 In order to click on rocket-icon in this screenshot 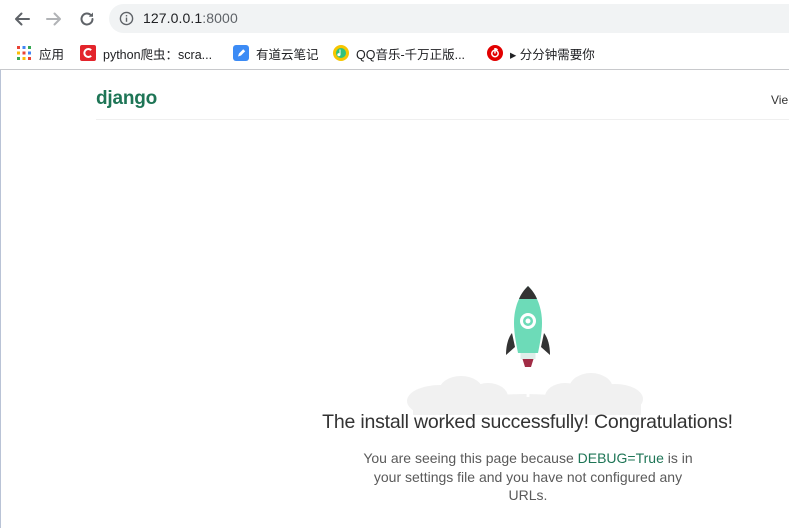, I will do `click(528, 326)`.